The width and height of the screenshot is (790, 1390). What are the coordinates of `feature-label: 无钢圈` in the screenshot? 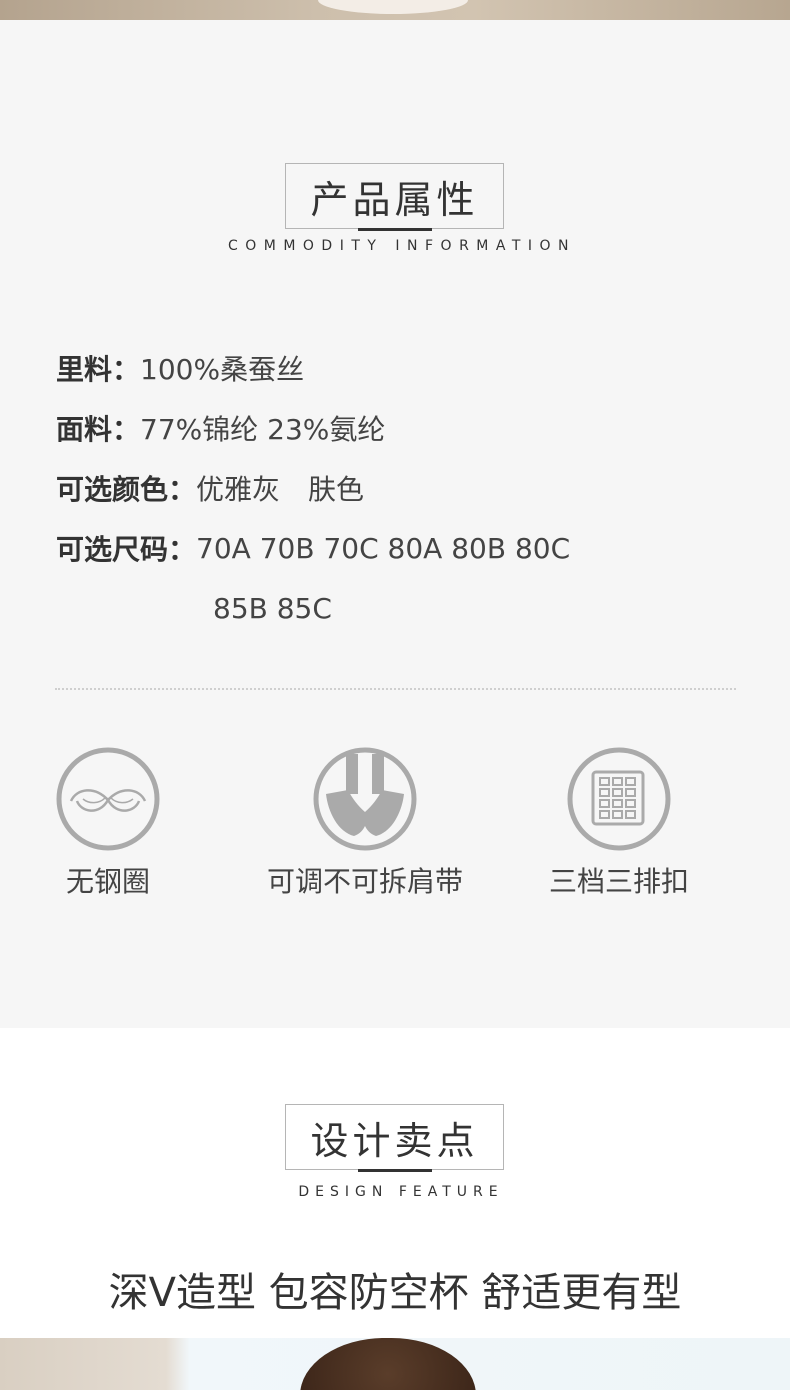 It's located at (107, 881).